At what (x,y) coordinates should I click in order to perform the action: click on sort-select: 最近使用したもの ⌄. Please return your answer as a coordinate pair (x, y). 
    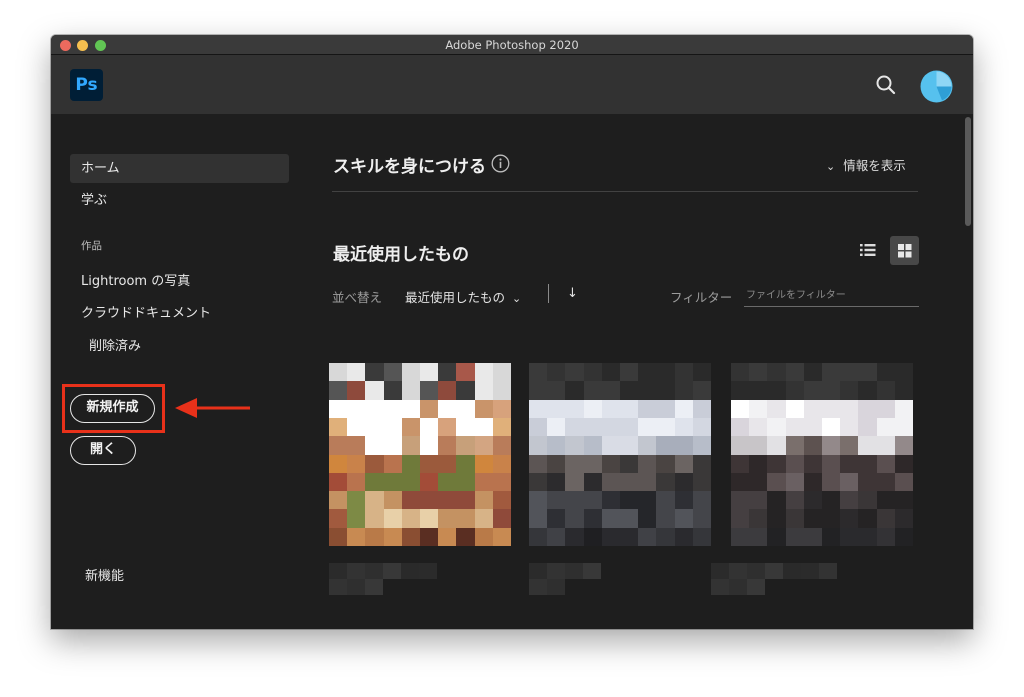
    Looking at the image, I should click on (463, 296).